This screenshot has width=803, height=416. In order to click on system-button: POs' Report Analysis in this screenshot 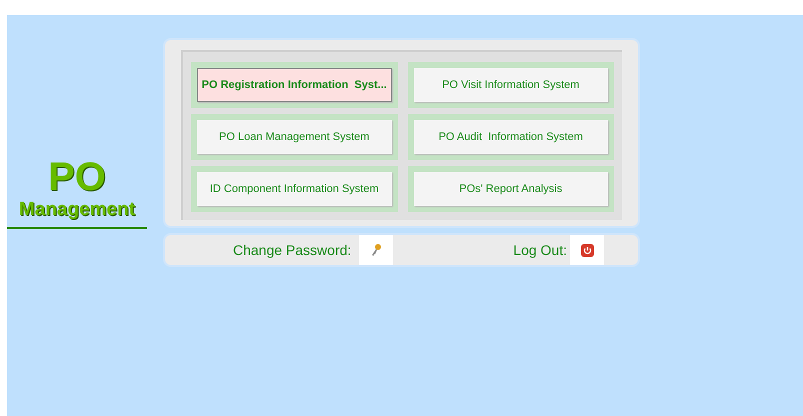, I will do `click(511, 189)`.